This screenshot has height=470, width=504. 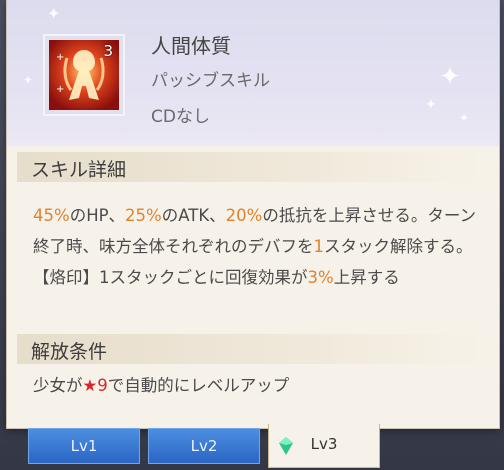 What do you see at coordinates (319, 246) in the screenshot?
I see `desc-value: 1` at bounding box center [319, 246].